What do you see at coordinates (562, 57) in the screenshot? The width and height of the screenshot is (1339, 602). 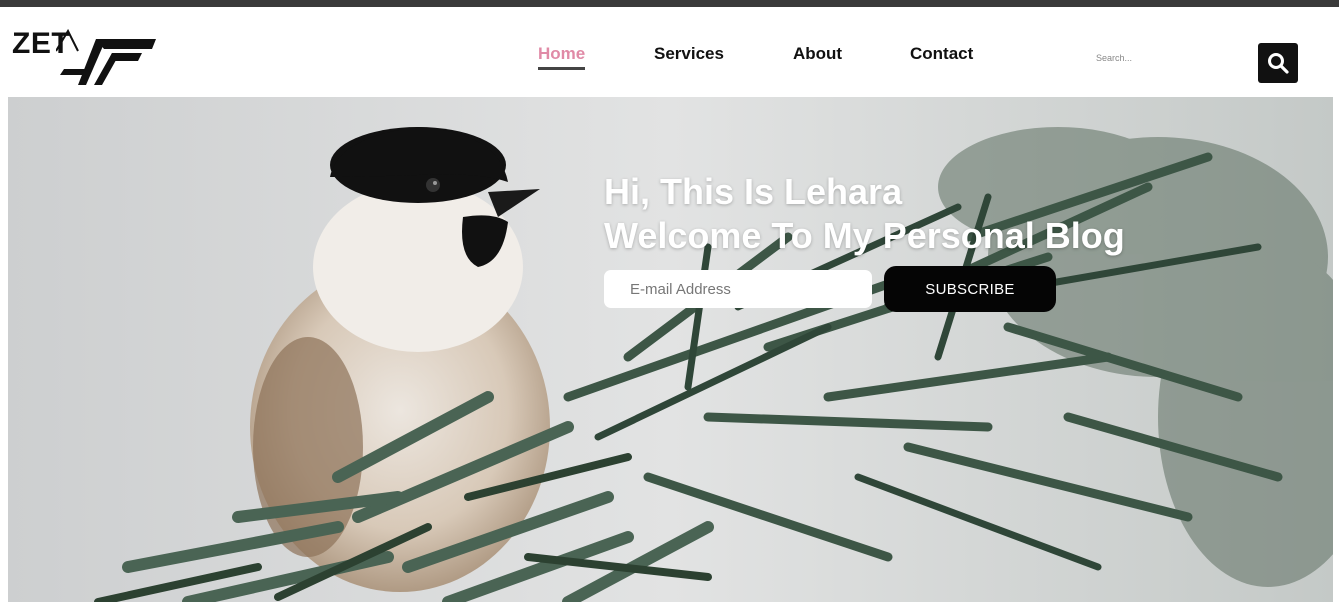 I see `nav-home: Home` at bounding box center [562, 57].